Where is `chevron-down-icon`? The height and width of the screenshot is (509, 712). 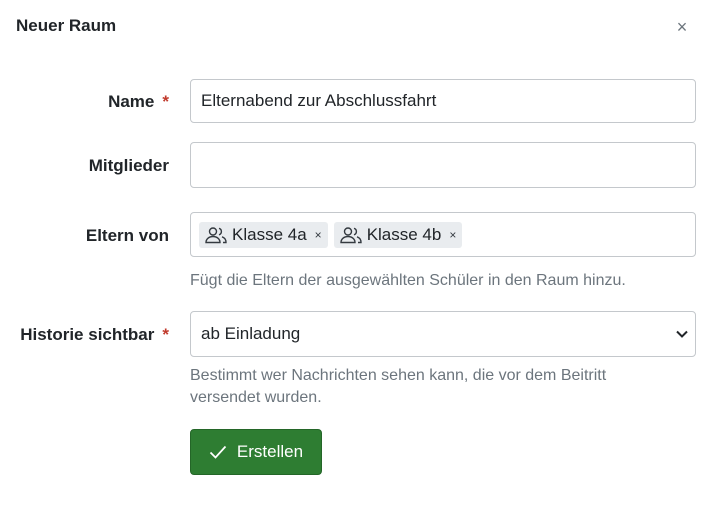
chevron-down-icon is located at coordinates (682, 334).